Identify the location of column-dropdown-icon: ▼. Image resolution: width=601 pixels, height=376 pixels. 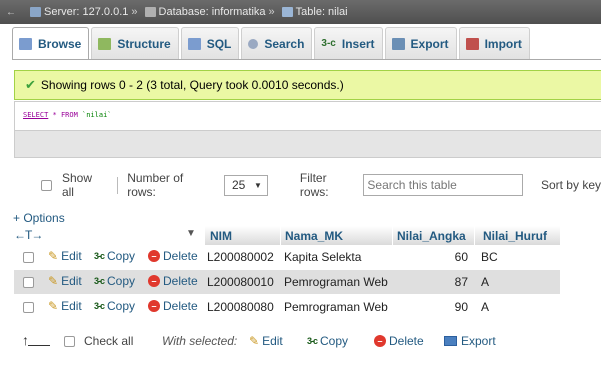
(191, 233).